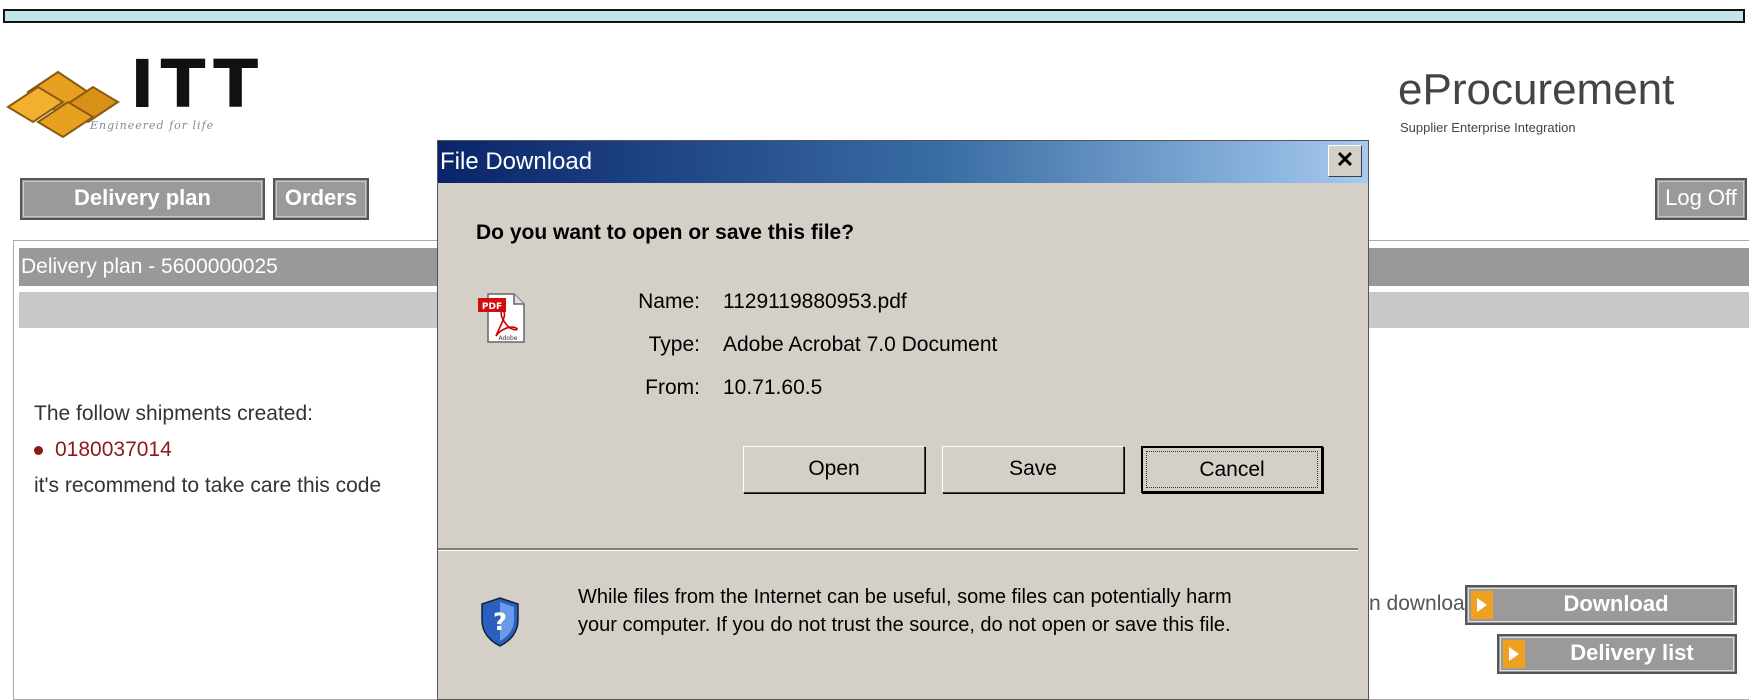  What do you see at coordinates (672, 387) in the screenshot?
I see `from-label: From:` at bounding box center [672, 387].